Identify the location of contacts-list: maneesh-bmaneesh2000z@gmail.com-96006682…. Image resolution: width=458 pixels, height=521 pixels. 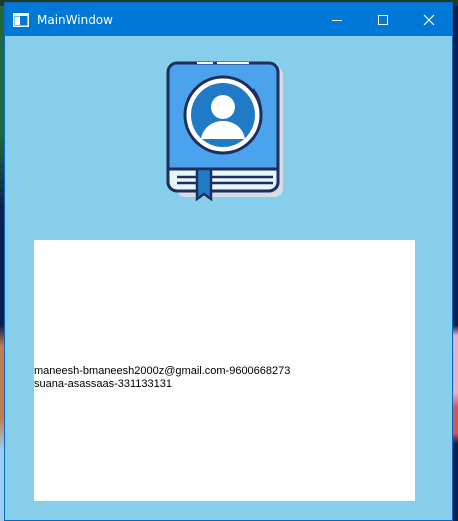
(162, 378).